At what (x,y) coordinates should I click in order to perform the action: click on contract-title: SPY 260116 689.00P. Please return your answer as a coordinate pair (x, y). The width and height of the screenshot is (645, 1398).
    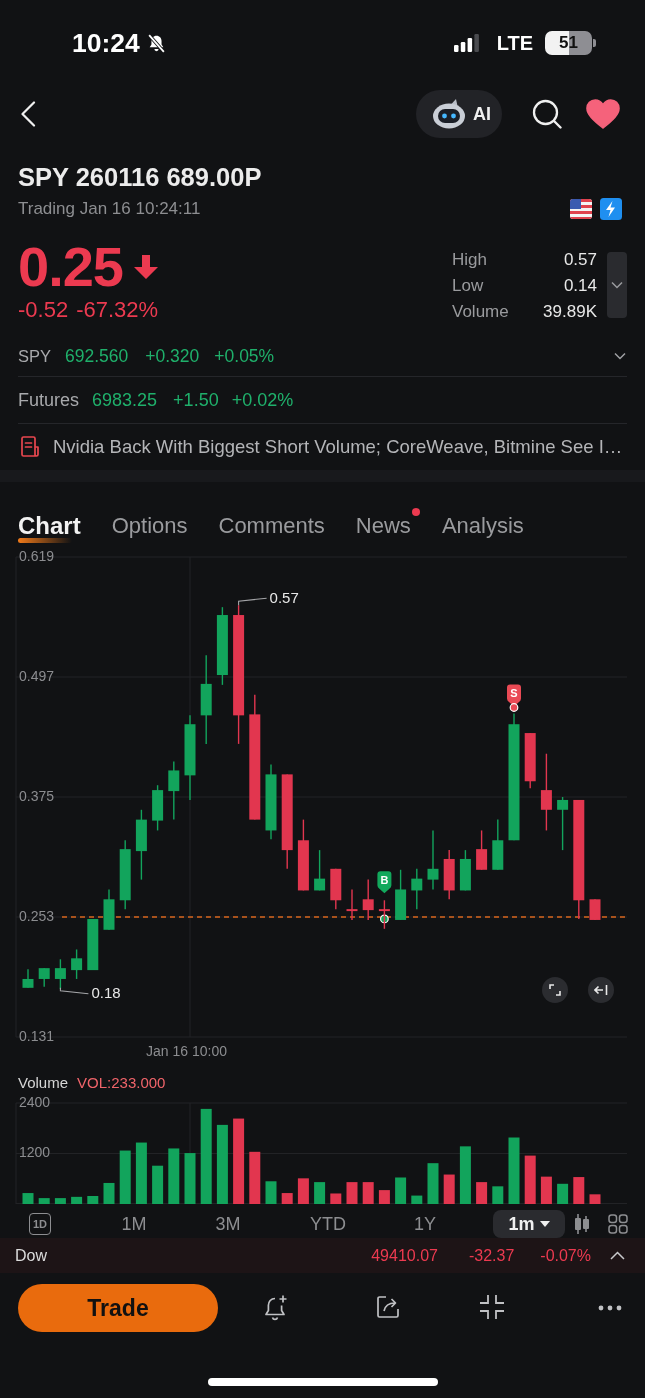
    Looking at the image, I should click on (140, 177).